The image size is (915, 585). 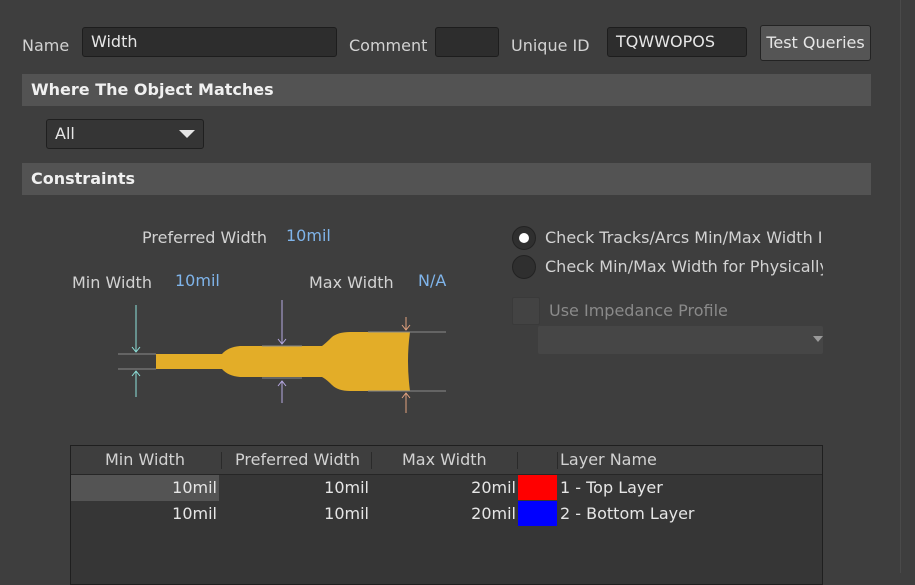 I want to click on comment-input, so click(x=467, y=42).